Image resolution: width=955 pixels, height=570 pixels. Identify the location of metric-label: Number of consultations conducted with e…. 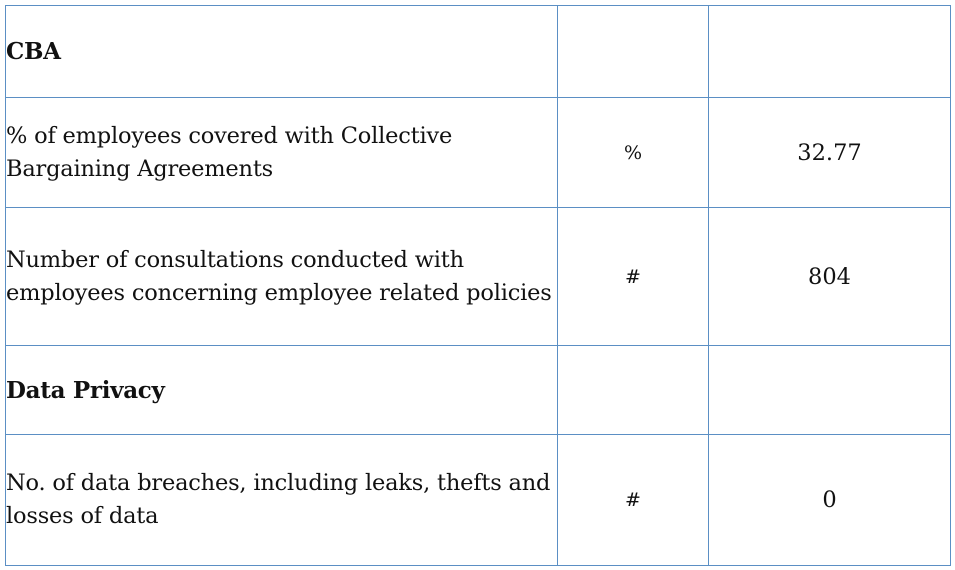
(281, 276).